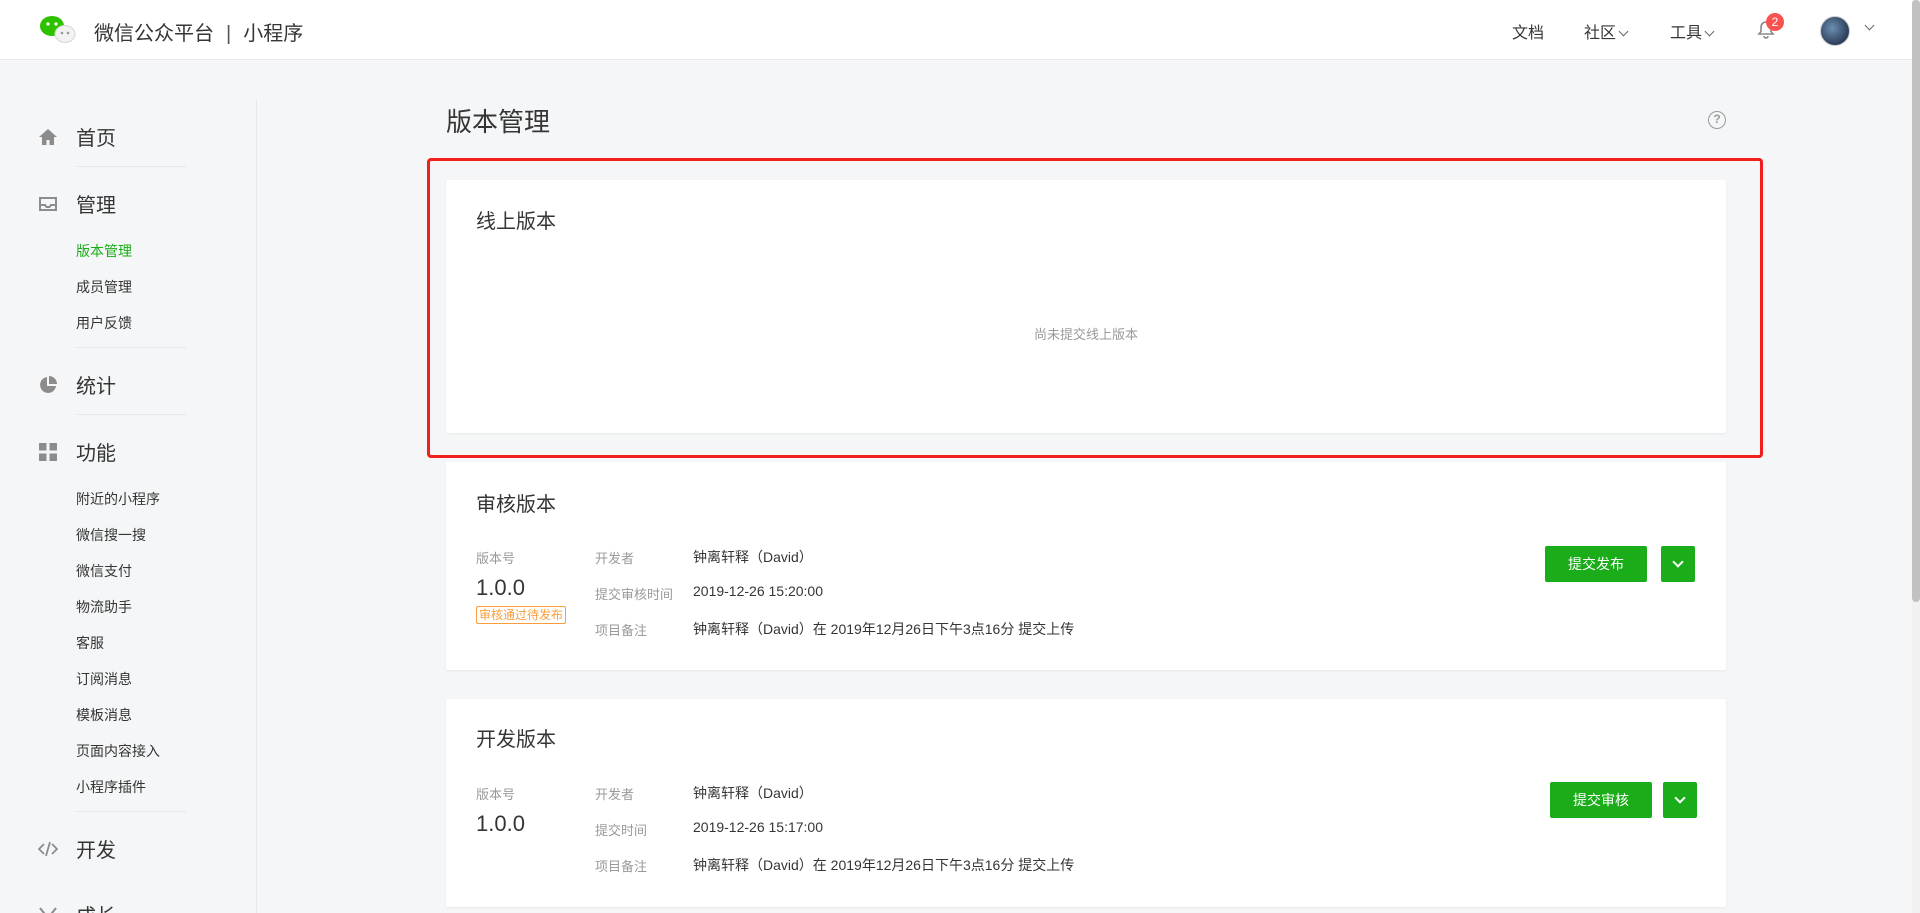 The width and height of the screenshot is (1920, 913). I want to click on submit-time-value: 2019-12-26 15:17:00, so click(758, 827).